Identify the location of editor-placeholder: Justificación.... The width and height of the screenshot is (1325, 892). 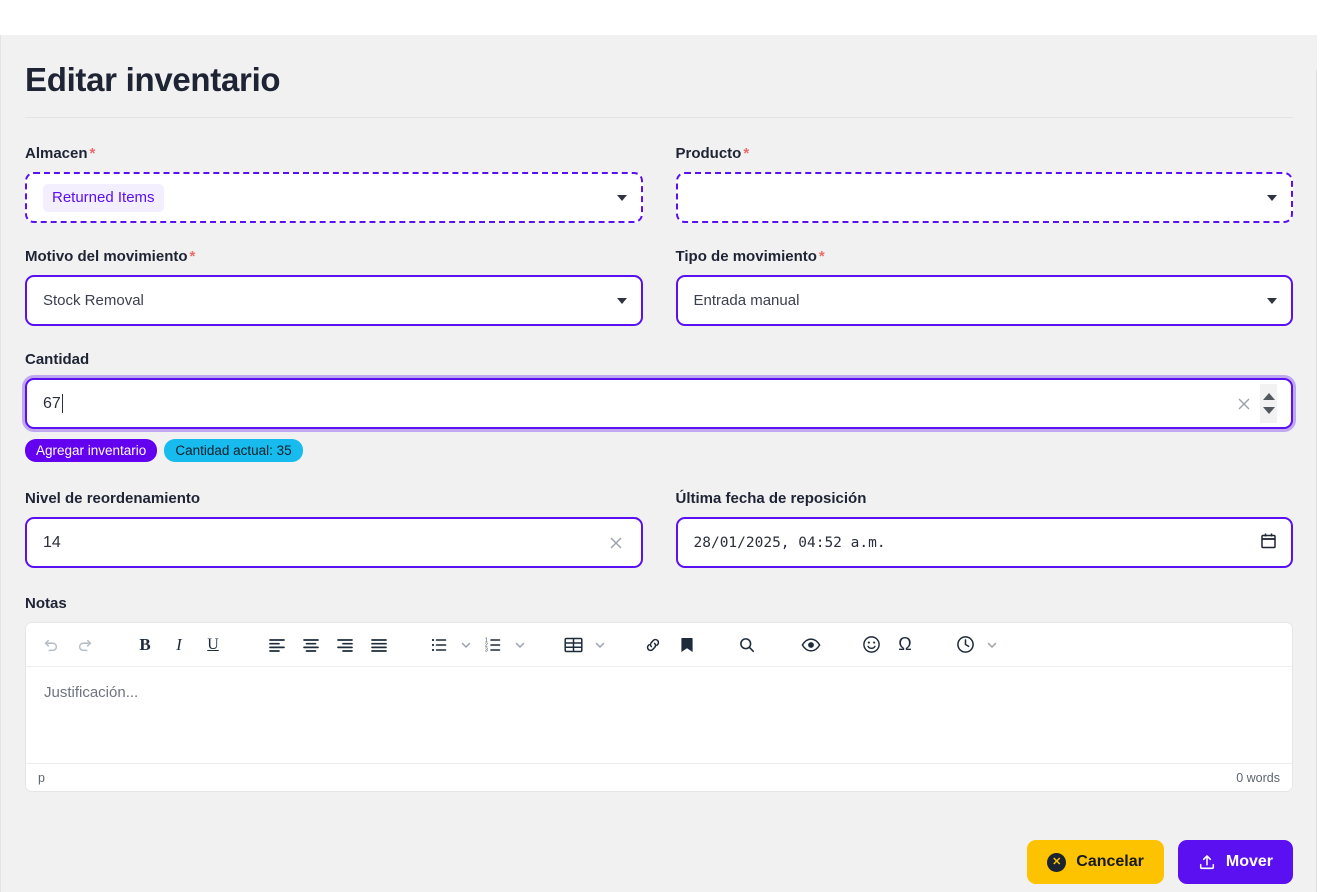
(91, 692).